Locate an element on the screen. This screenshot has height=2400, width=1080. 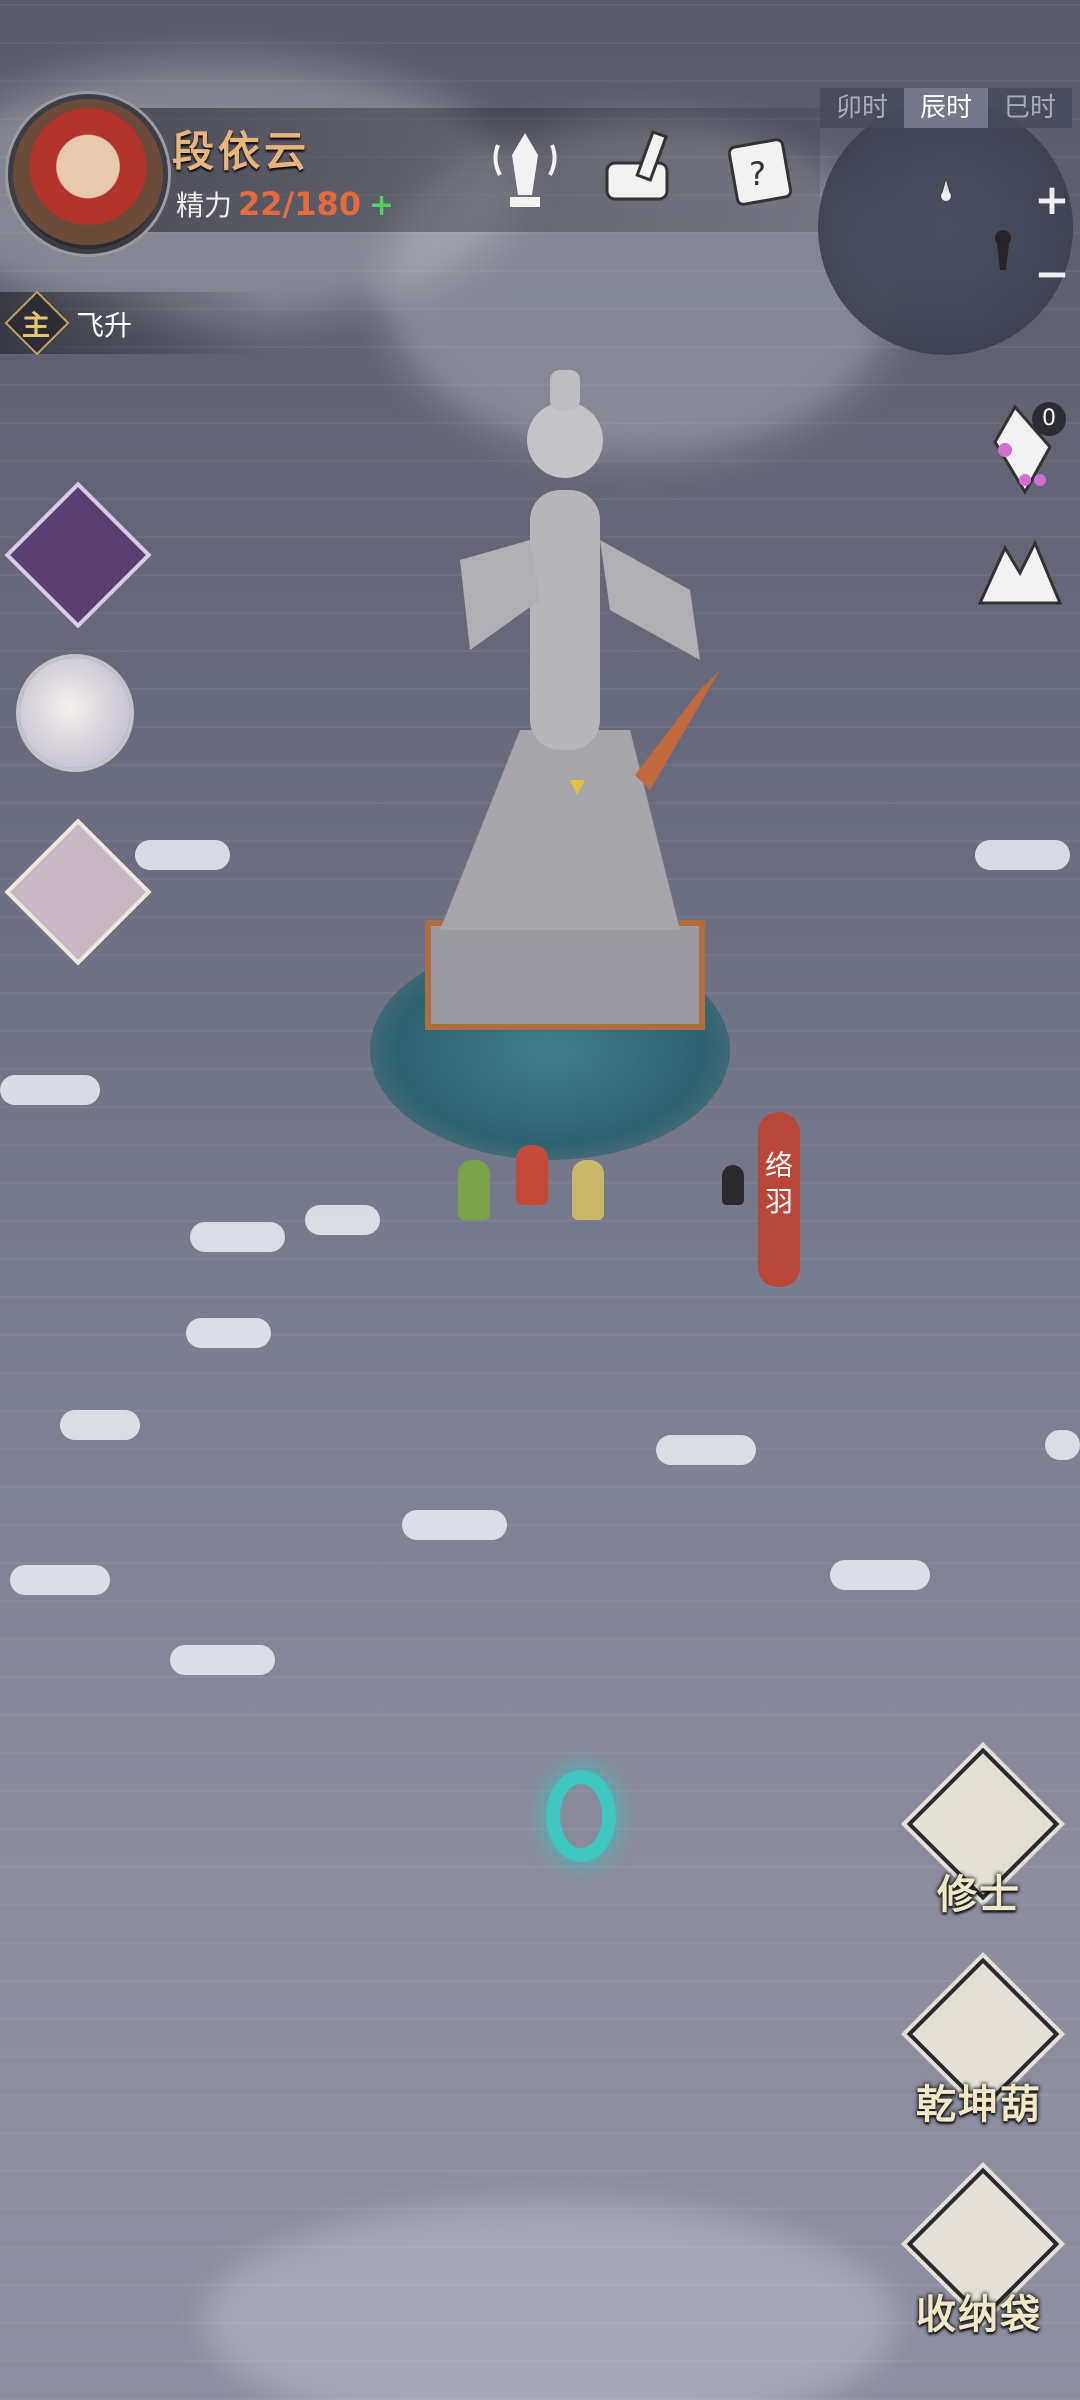
notification-badge: 0 is located at coordinates (1049, 419).